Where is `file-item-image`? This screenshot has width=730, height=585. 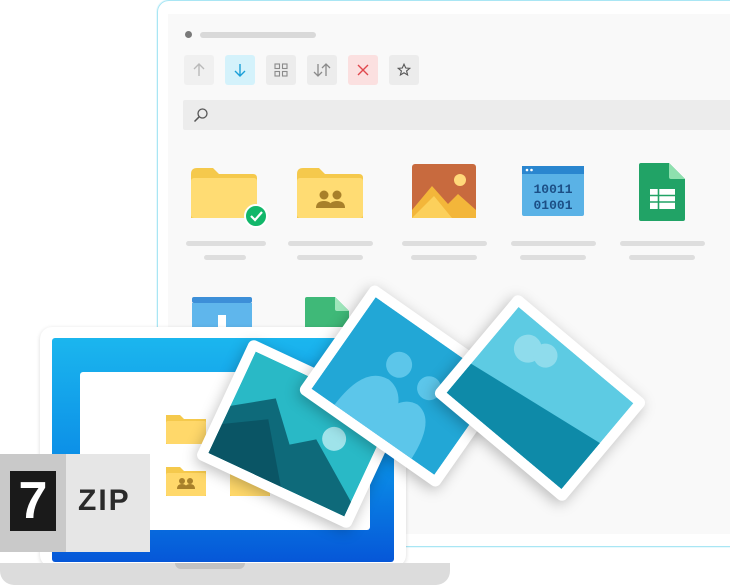 file-item-image is located at coordinates (445, 194).